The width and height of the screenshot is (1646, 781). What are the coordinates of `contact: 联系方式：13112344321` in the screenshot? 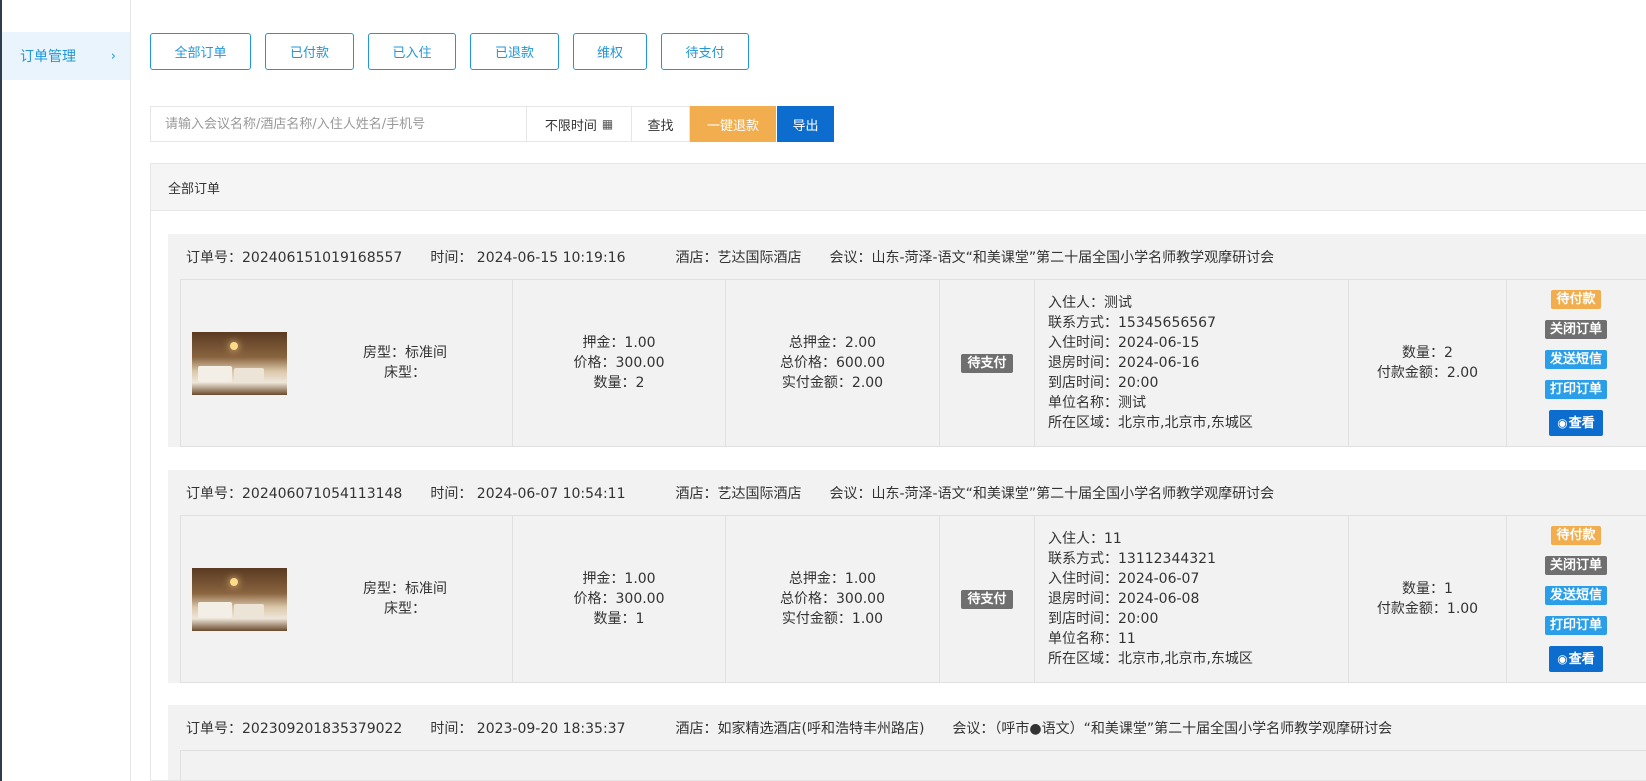 It's located at (1132, 559).